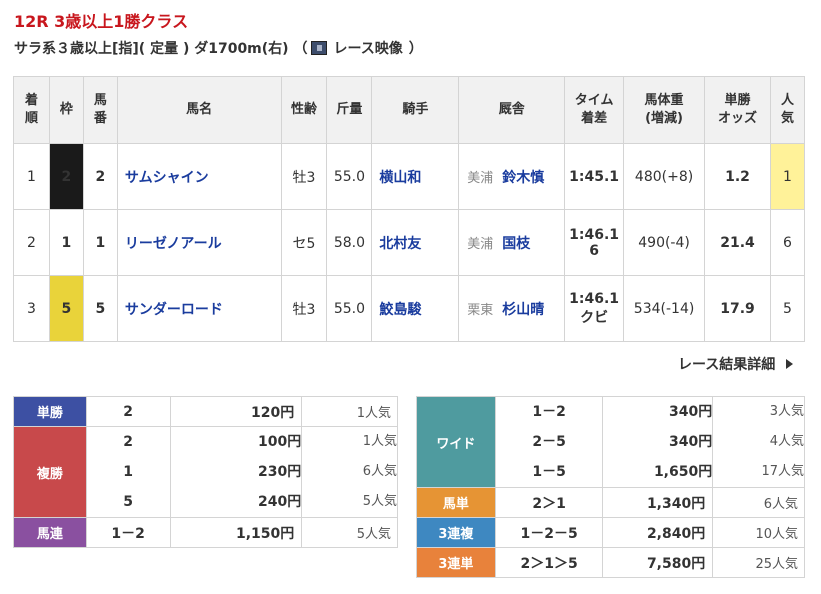 The image size is (821, 594). What do you see at coordinates (128, 472) in the screenshot?
I see `fukusho-combo: 1` at bounding box center [128, 472].